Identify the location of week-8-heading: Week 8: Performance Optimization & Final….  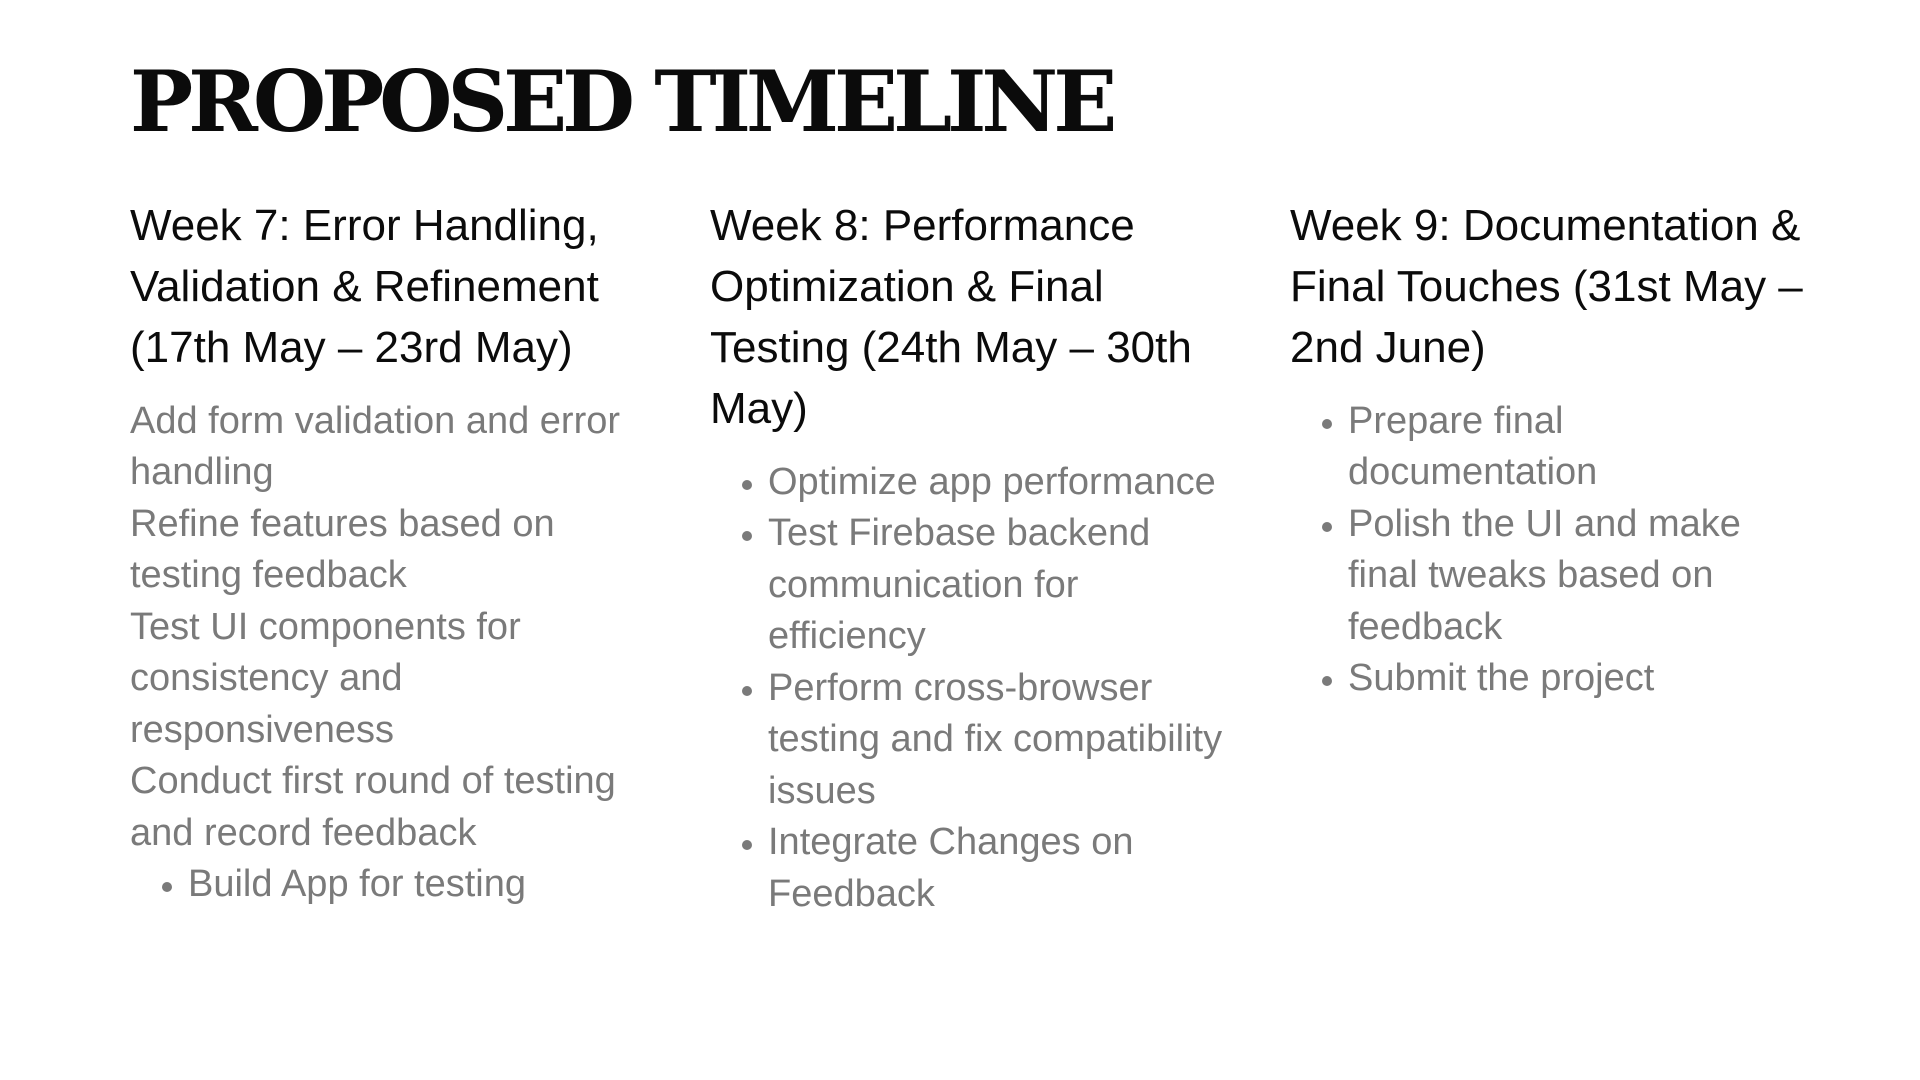
(951, 316).